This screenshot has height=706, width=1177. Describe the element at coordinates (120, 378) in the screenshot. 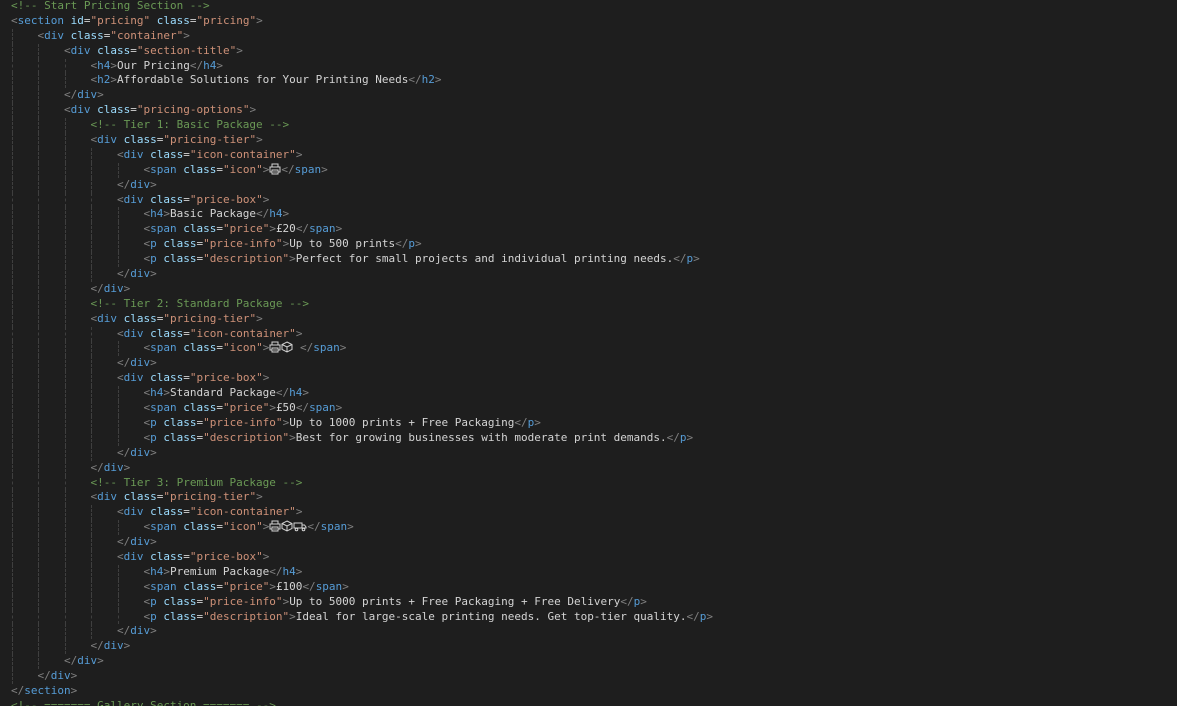

I see `code-token: <` at that location.